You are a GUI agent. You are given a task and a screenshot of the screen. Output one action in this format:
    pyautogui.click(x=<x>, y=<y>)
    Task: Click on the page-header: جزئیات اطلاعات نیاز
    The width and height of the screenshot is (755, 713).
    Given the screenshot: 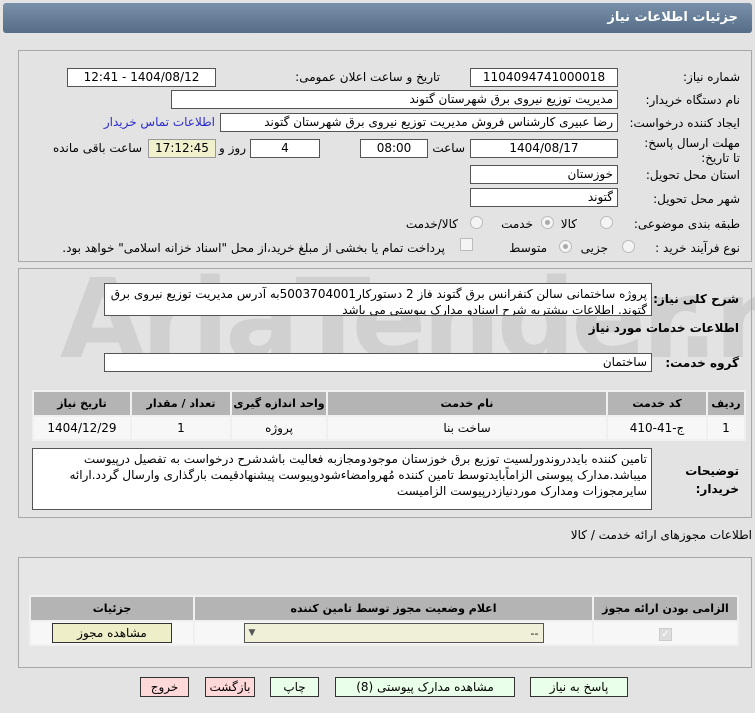 What is the action you would take?
    pyautogui.click(x=377, y=18)
    